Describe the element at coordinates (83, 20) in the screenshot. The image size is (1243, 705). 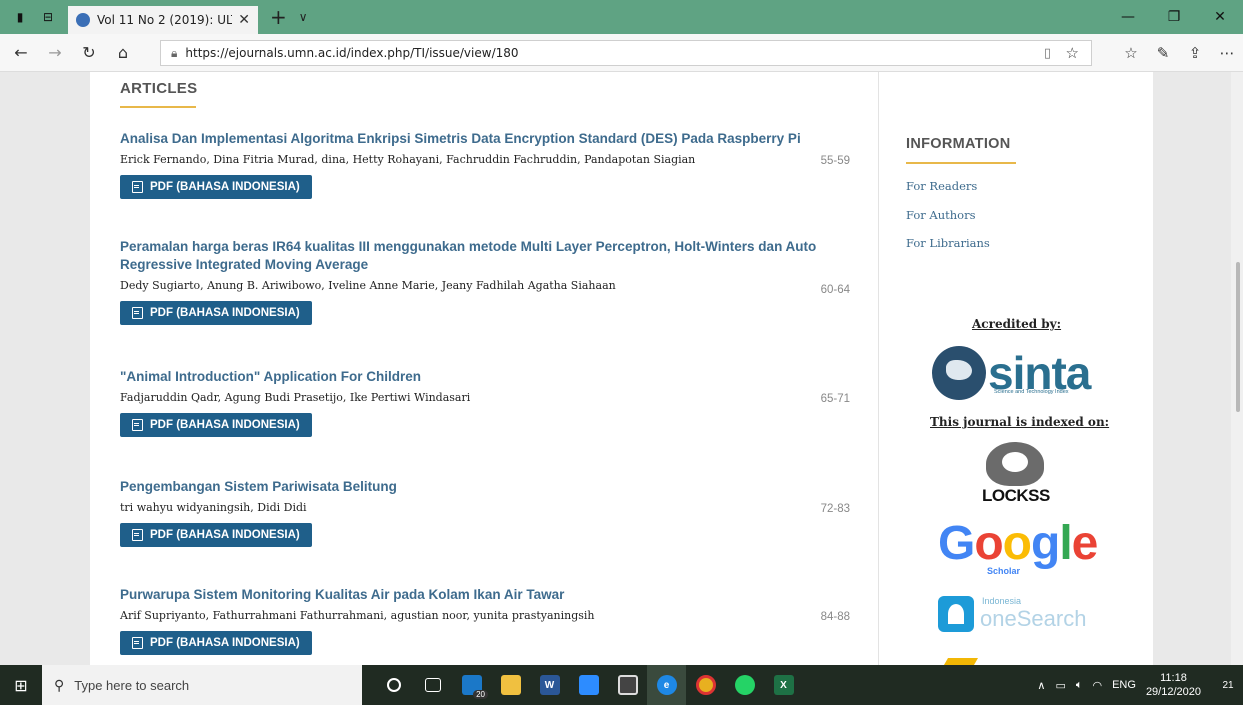
I see `site-favicon-icon` at that location.